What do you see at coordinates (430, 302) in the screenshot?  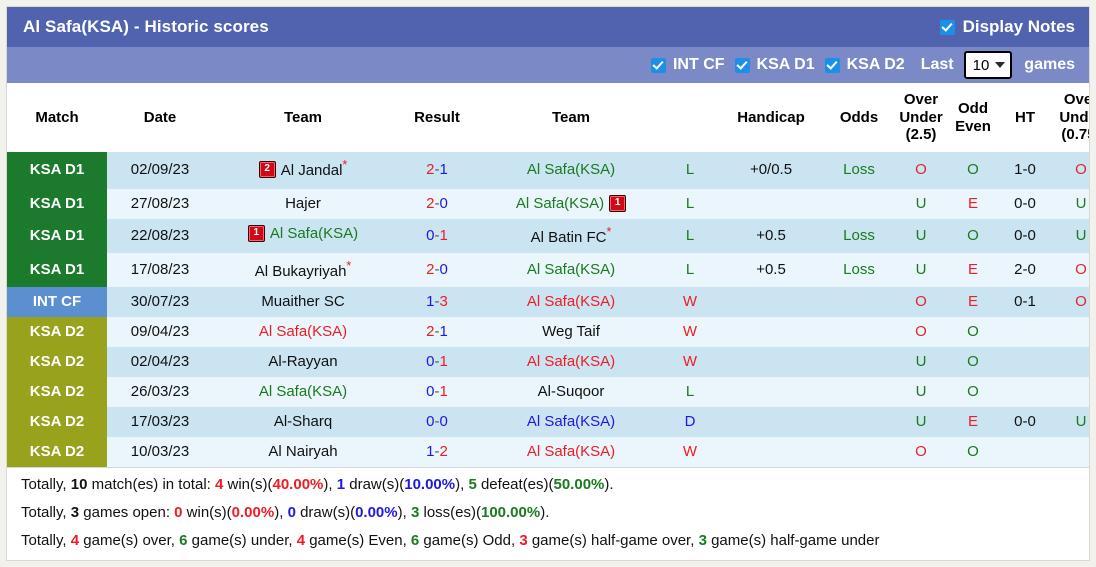 I see `result-home-score: 1` at bounding box center [430, 302].